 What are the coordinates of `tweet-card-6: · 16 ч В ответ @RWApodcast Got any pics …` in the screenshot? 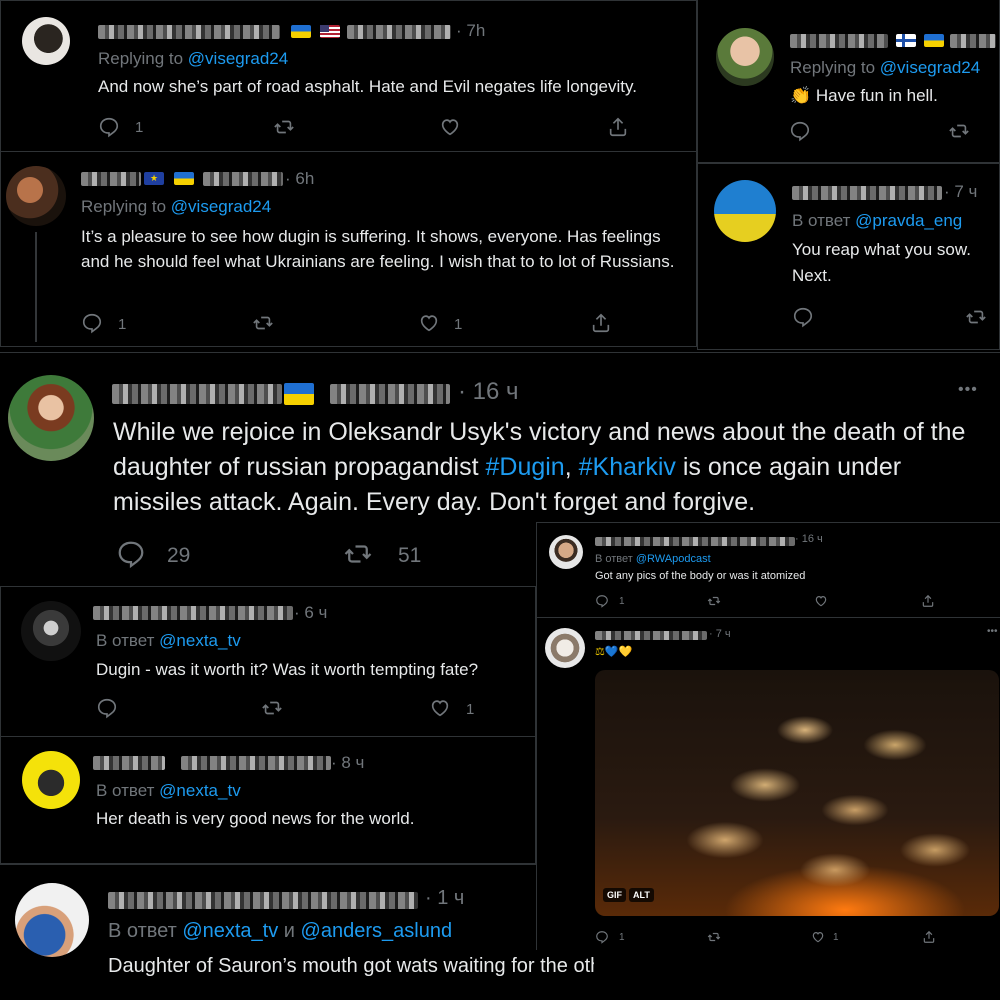 It's located at (768, 570).